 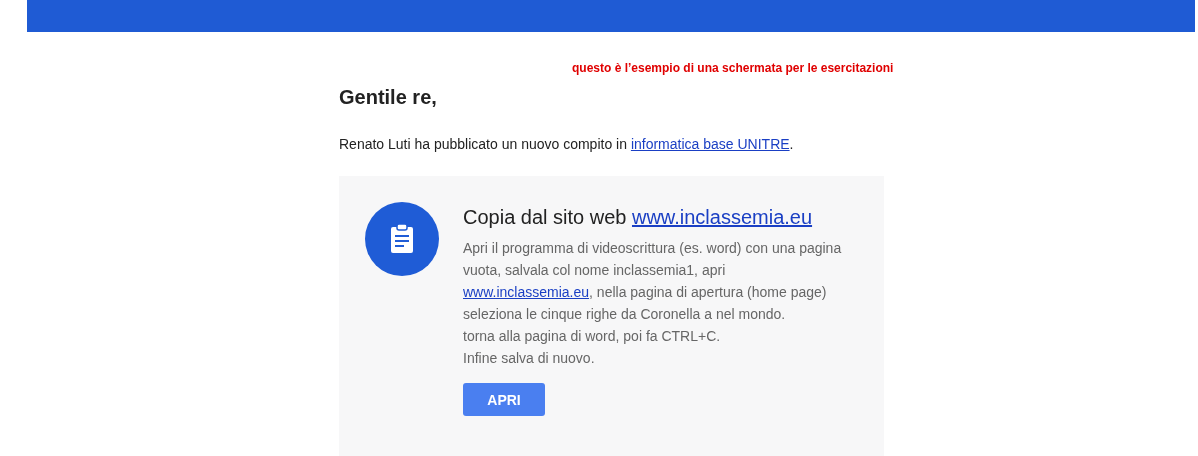 What do you see at coordinates (733, 68) in the screenshot?
I see `note-text: questo è l’esempio di una schermata per le esercitazioni` at bounding box center [733, 68].